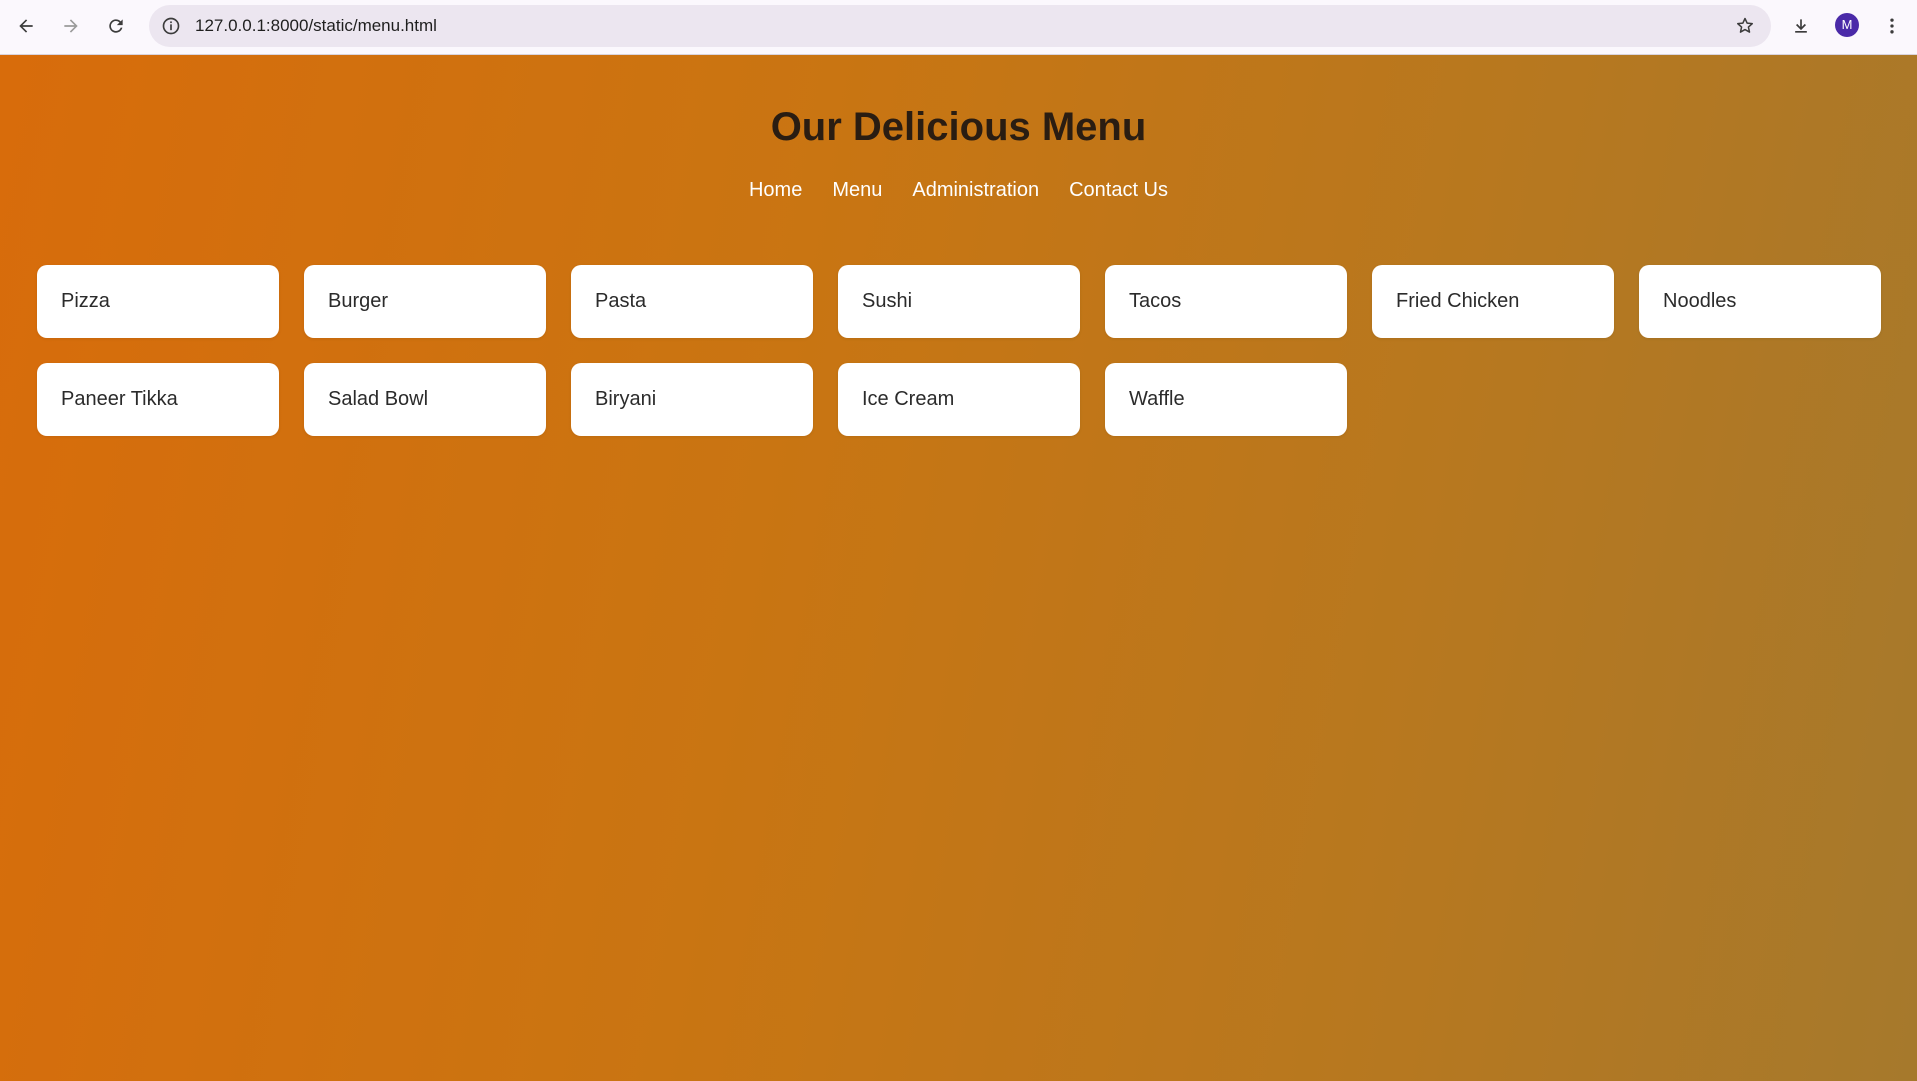  What do you see at coordinates (1493, 301) in the screenshot?
I see `menu-item-card: Fried Chicken` at bounding box center [1493, 301].